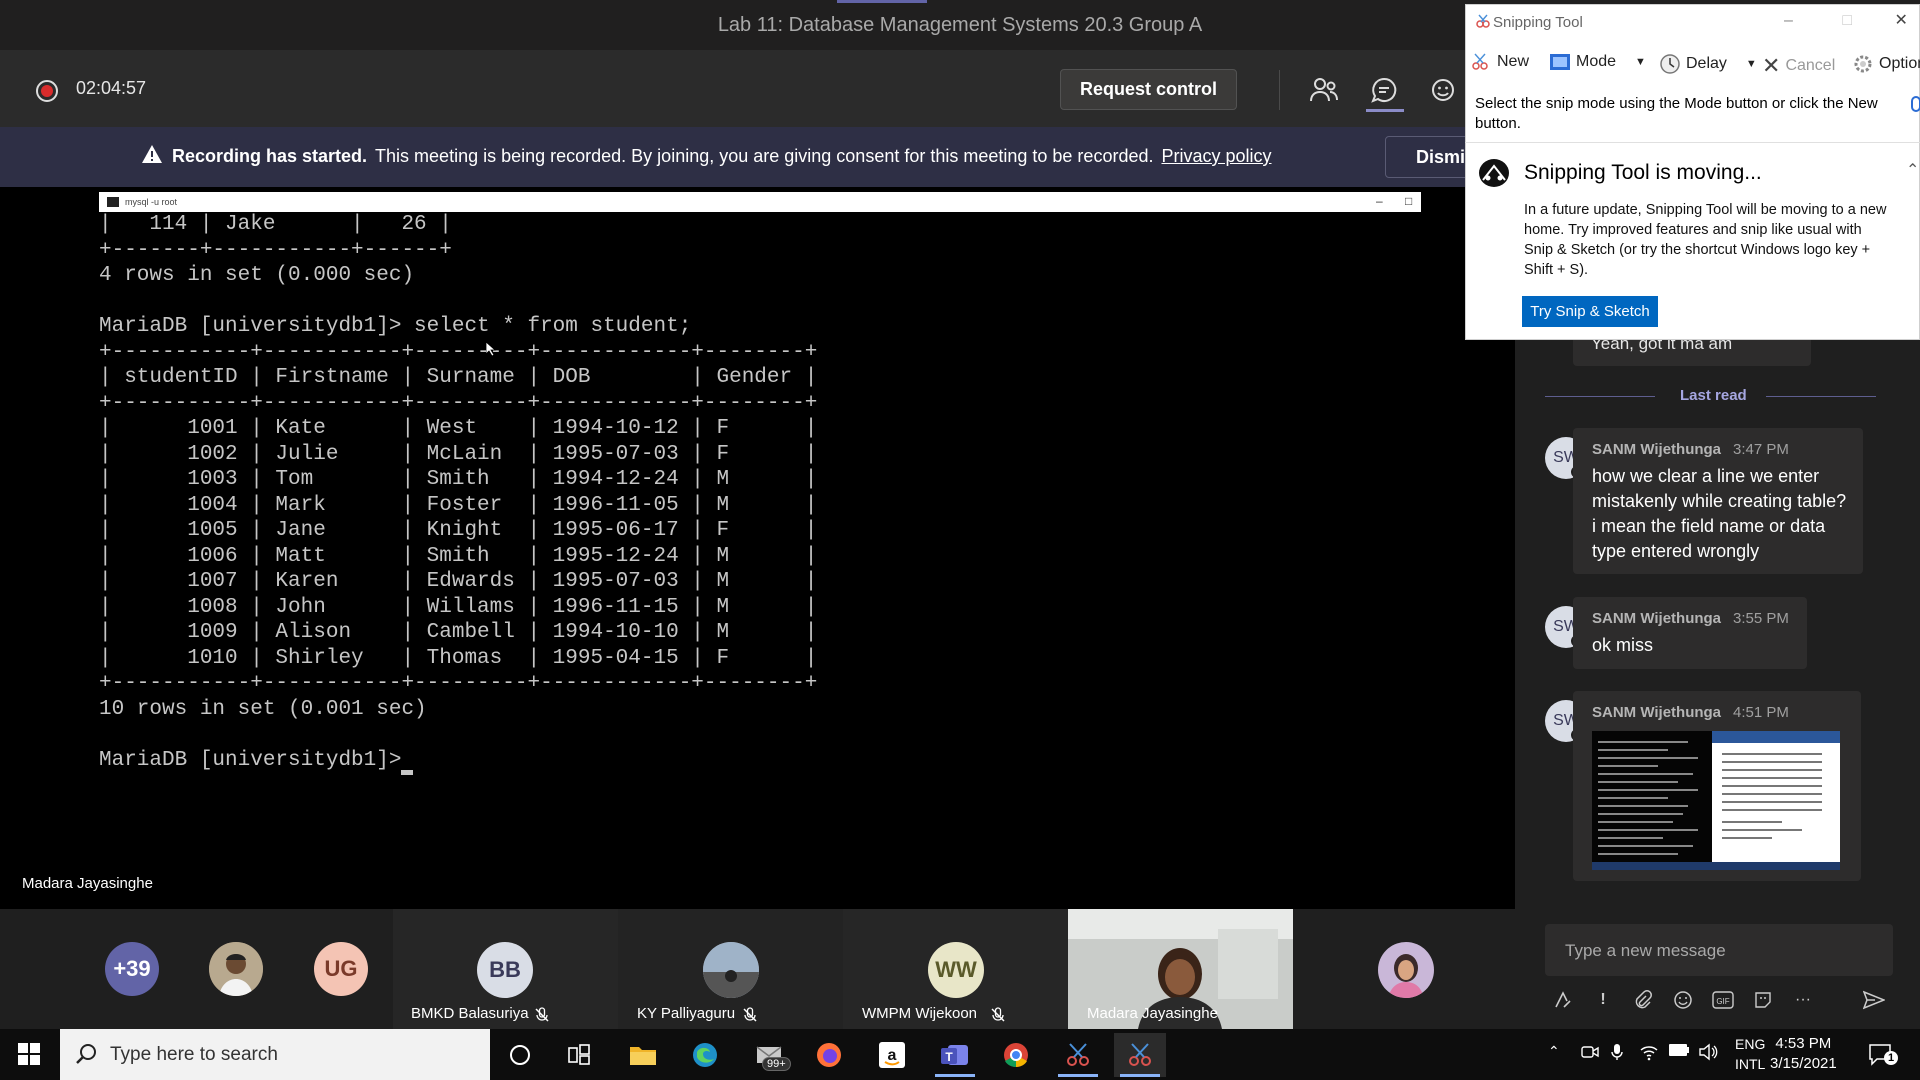 Image resolution: width=1920 pixels, height=1080 pixels. Describe the element at coordinates (1683, 1000) in the screenshot. I see `emoji-icon` at that location.